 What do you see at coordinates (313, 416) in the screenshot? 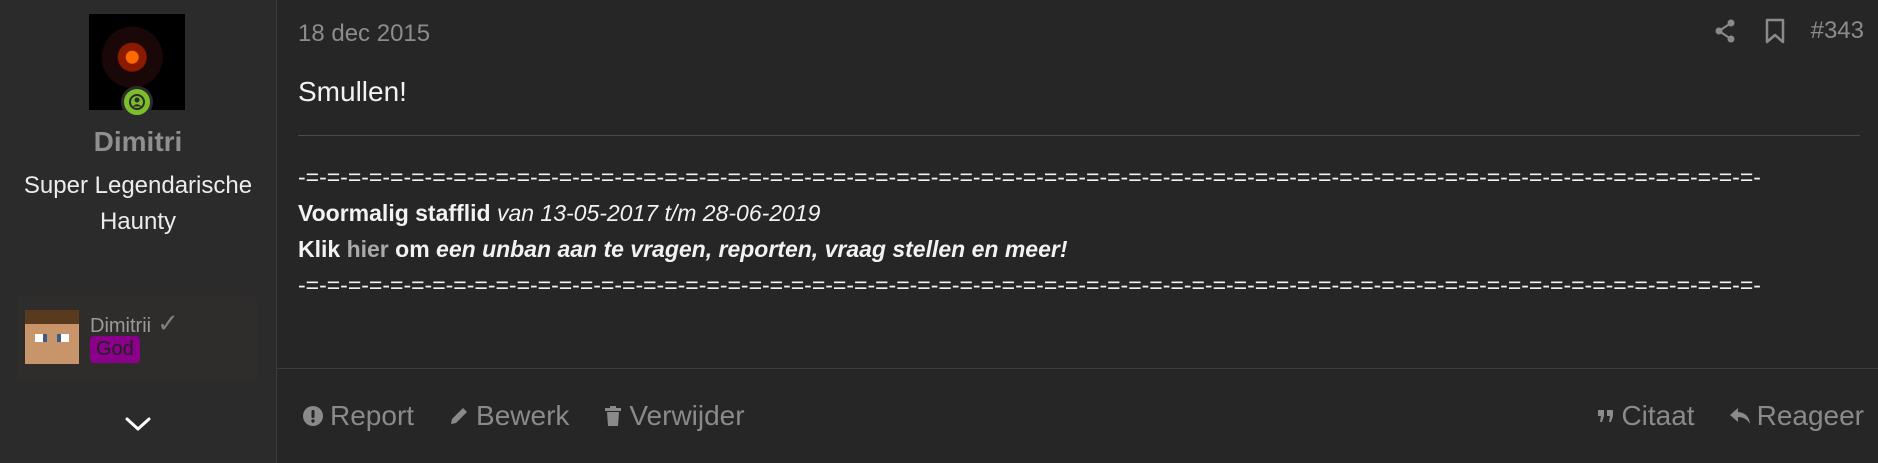
I see `exclamation-circle-icon` at bounding box center [313, 416].